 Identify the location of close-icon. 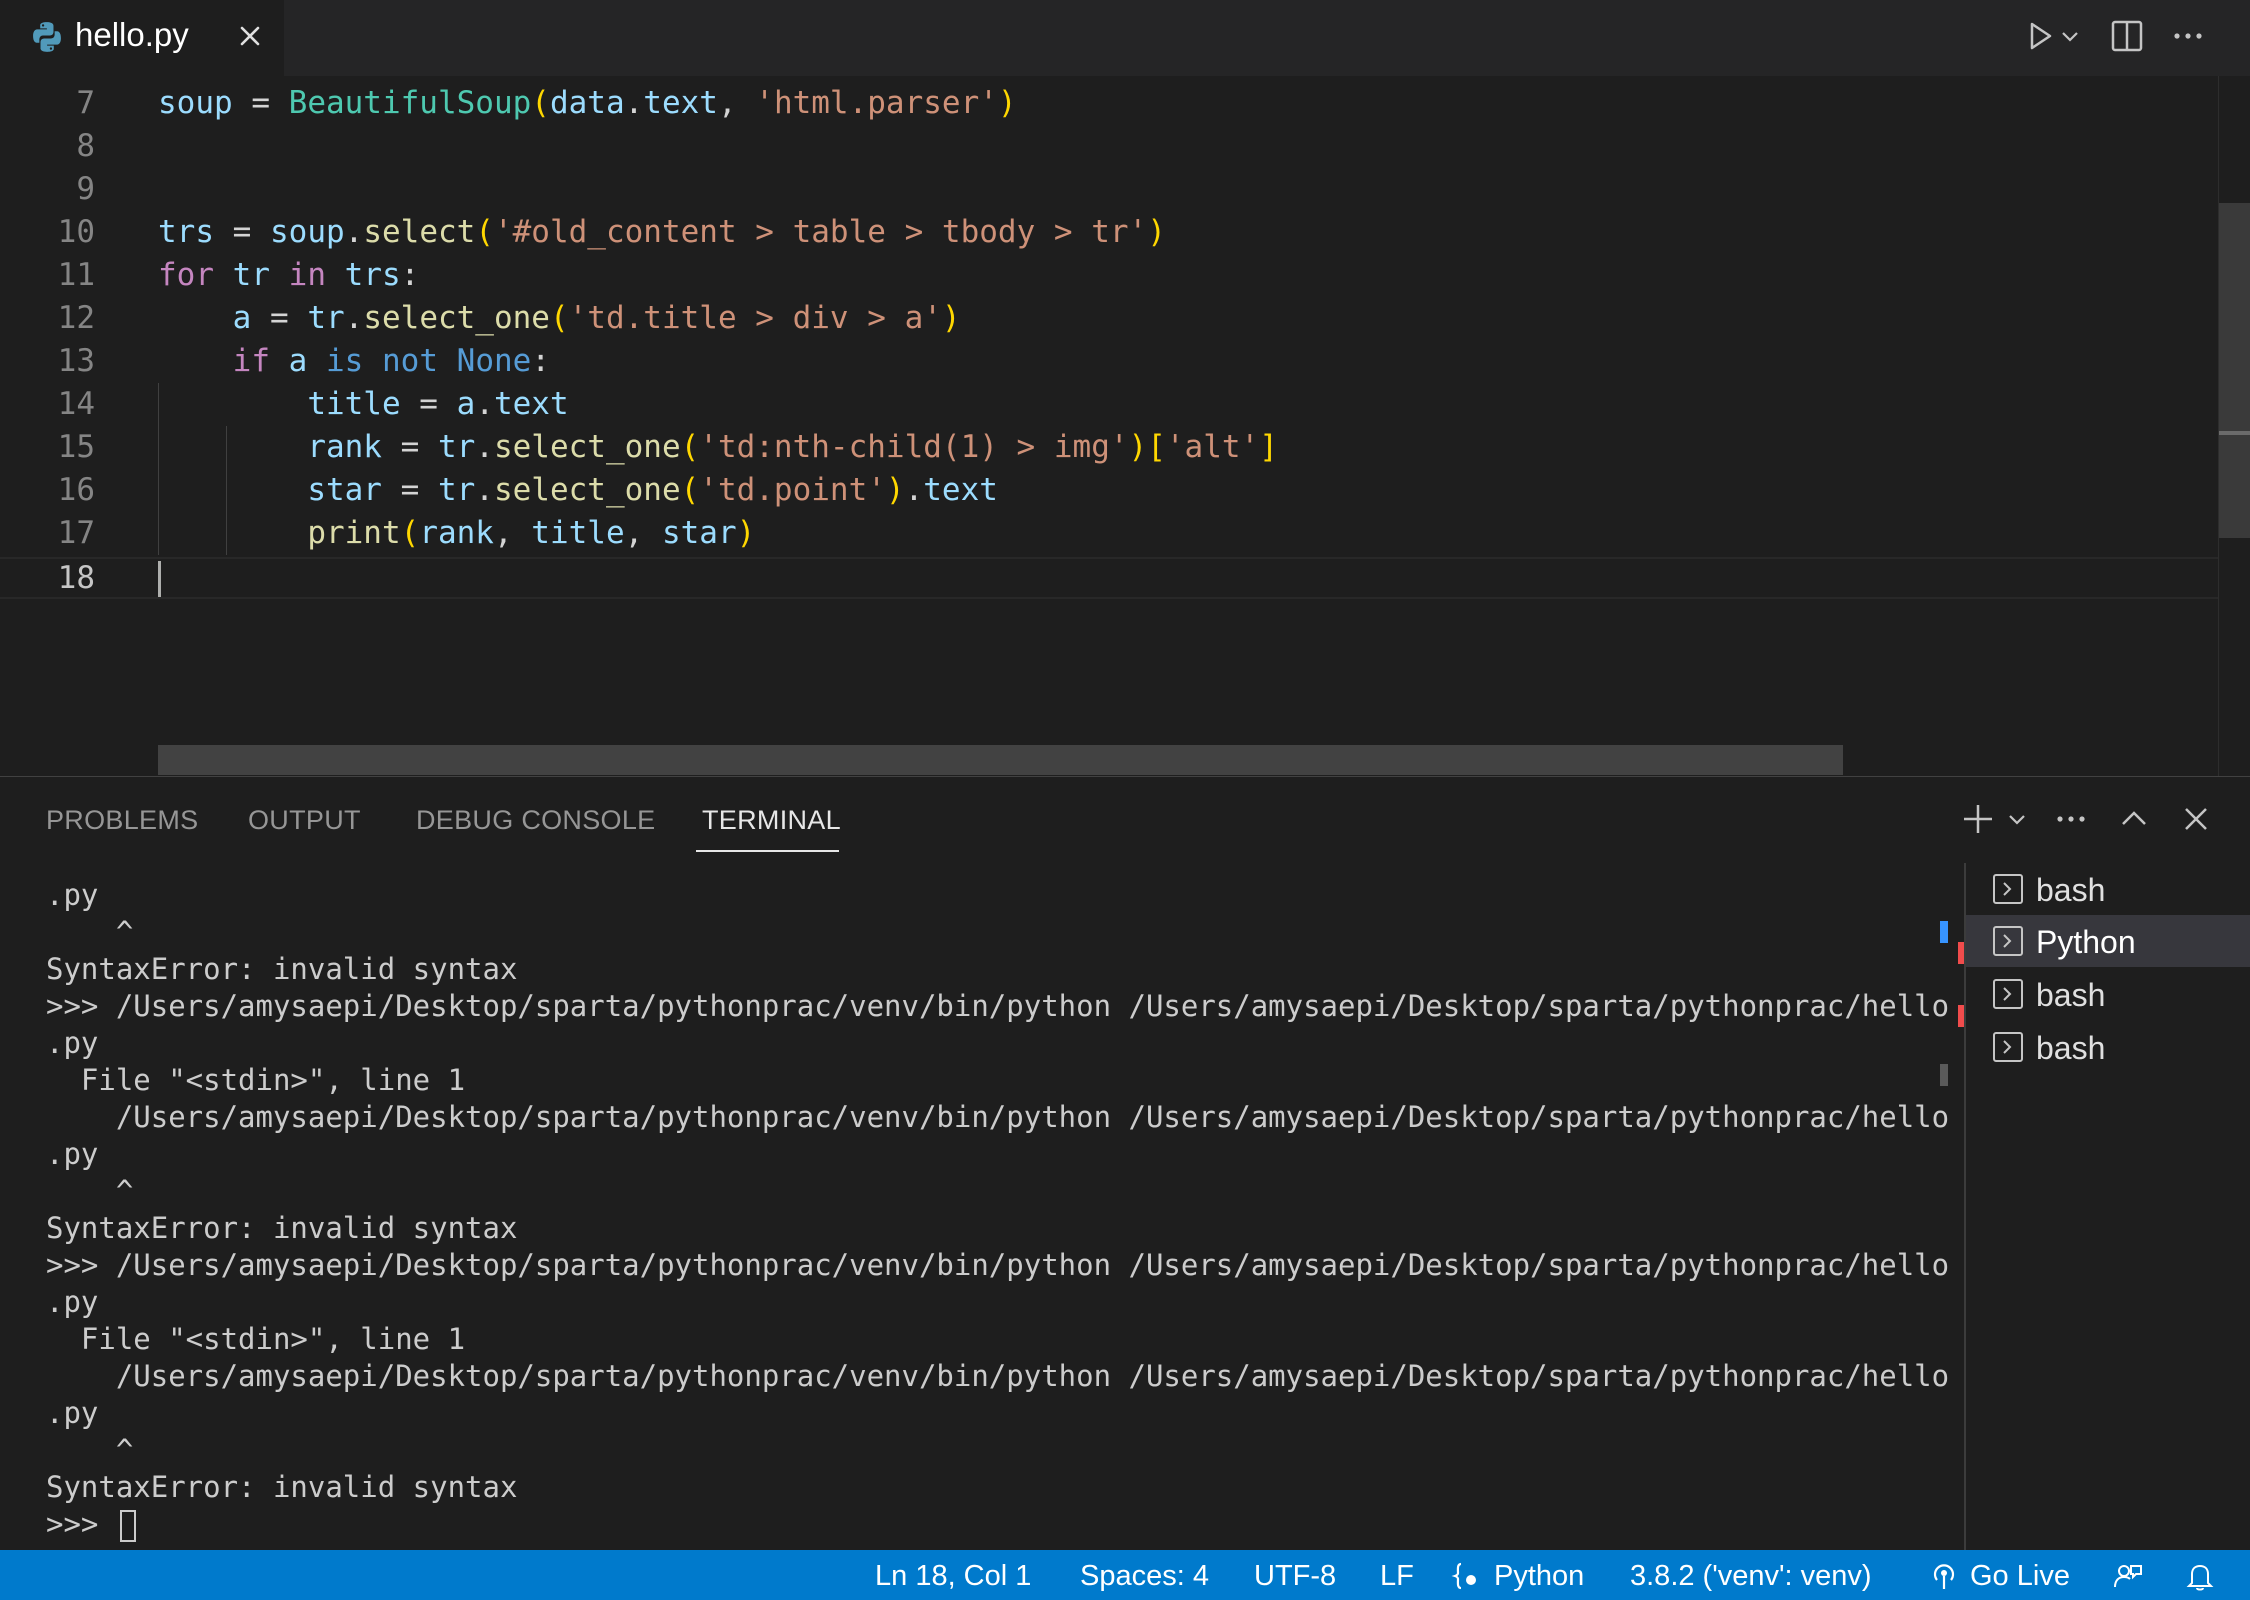
(250, 36).